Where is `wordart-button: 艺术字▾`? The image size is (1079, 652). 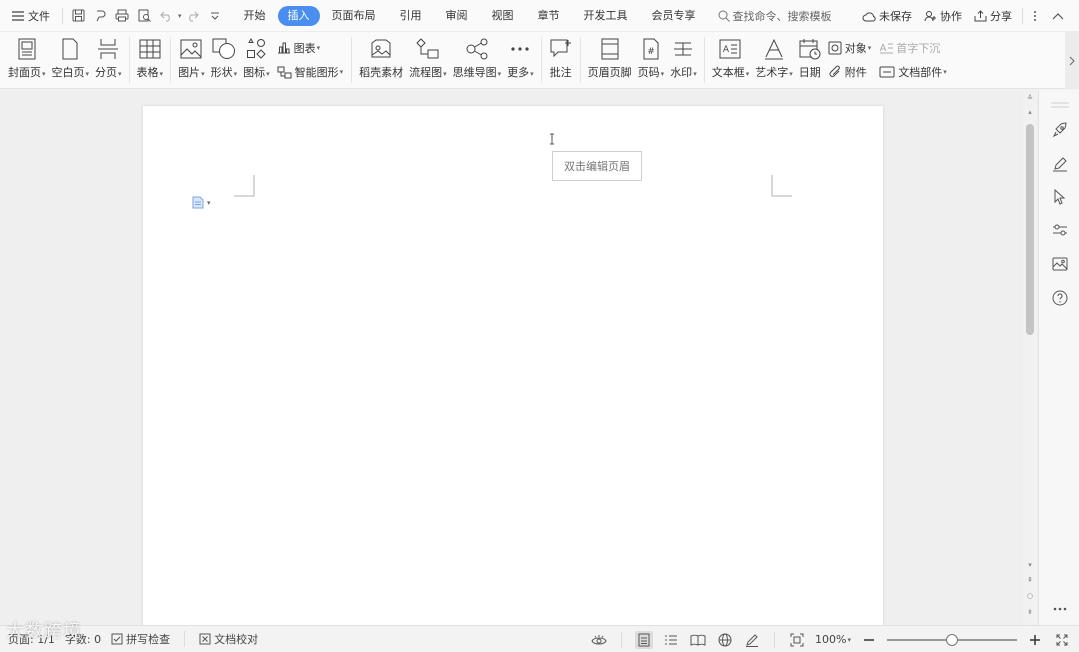 wordart-button: 艺术字▾ is located at coordinates (774, 60).